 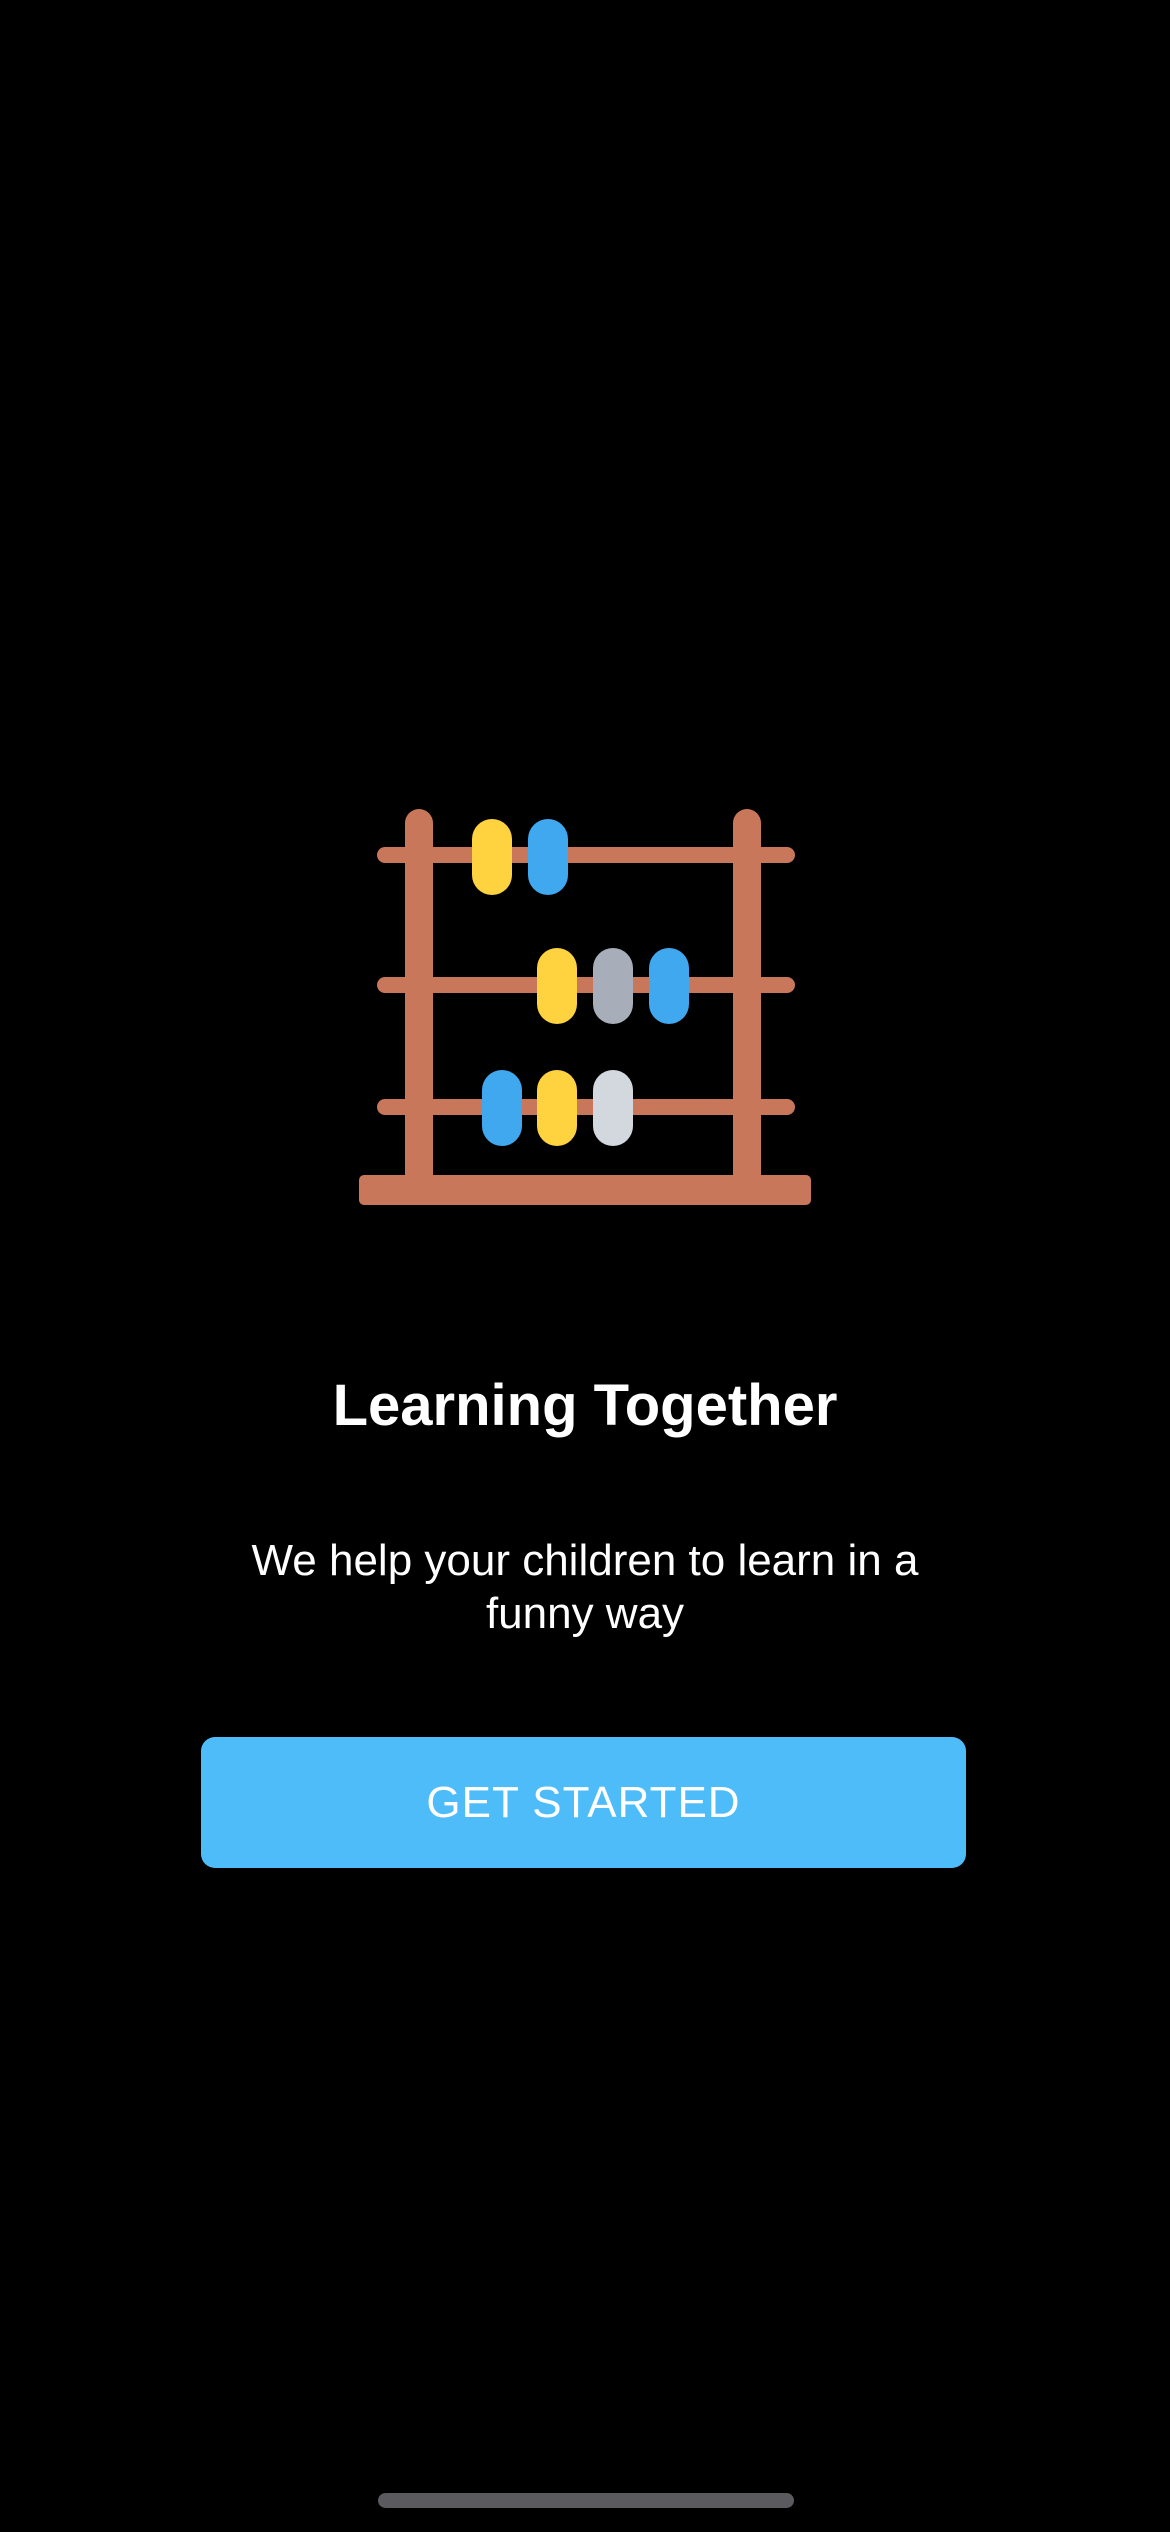 I want to click on abacus-icon, so click(x=585, y=1007).